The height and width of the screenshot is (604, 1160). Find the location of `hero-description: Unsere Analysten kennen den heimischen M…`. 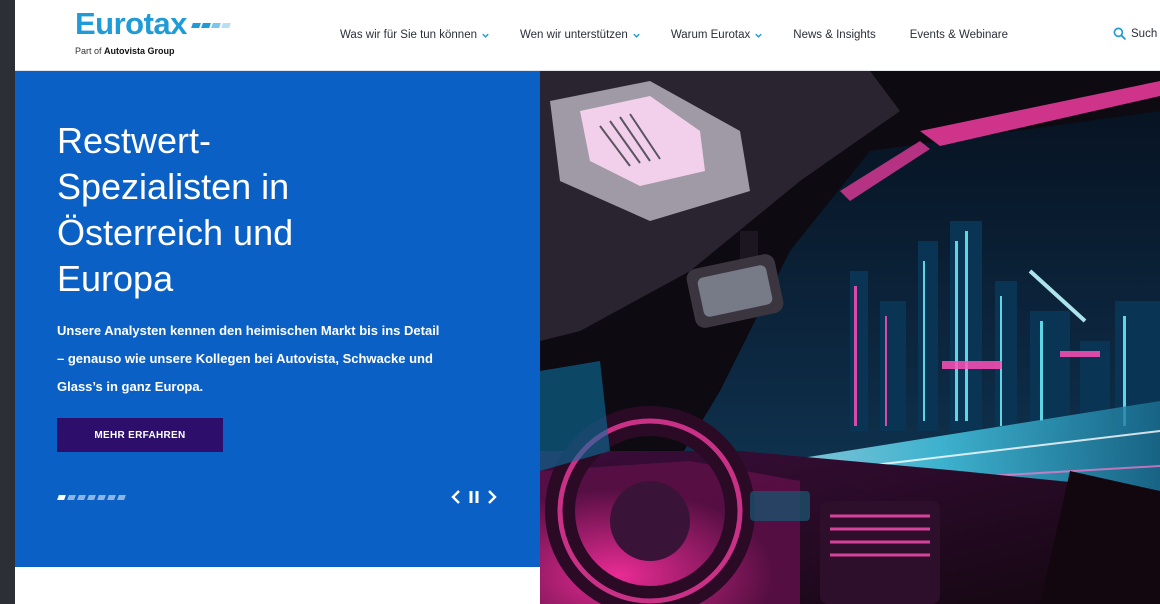

hero-description: Unsere Analysten kennen den heimischen M… is located at coordinates (277, 359).